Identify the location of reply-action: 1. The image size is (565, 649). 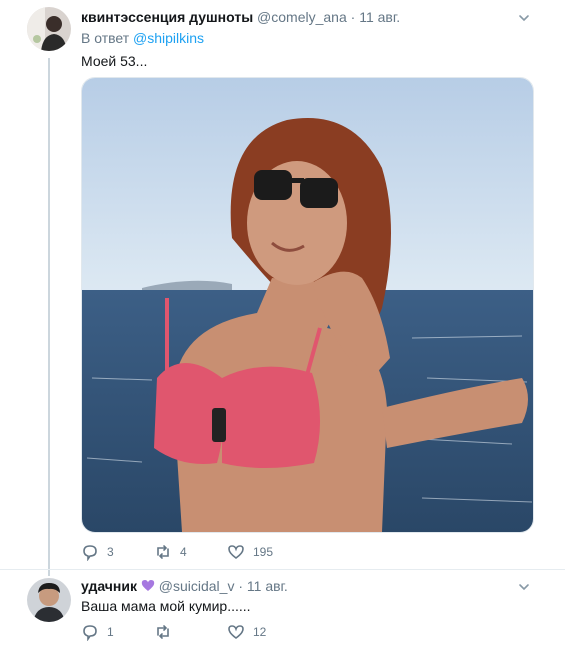
(97, 632).